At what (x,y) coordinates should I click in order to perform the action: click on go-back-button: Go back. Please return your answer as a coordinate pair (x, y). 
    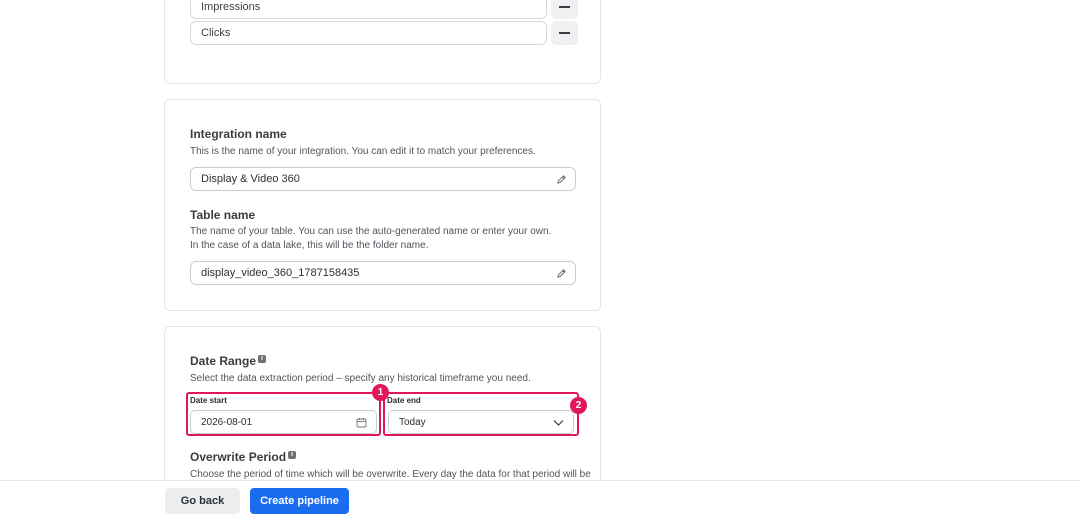
    Looking at the image, I should click on (202, 501).